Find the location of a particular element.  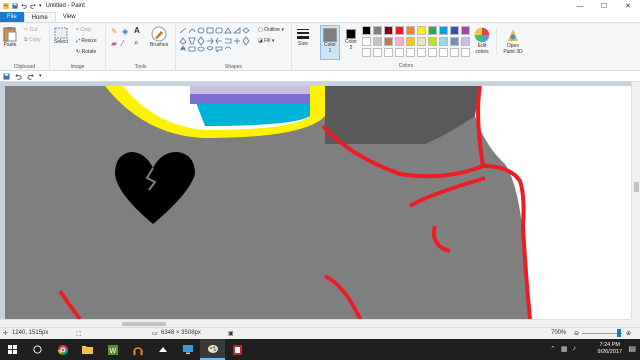

text-icon: A is located at coordinates (137, 30).